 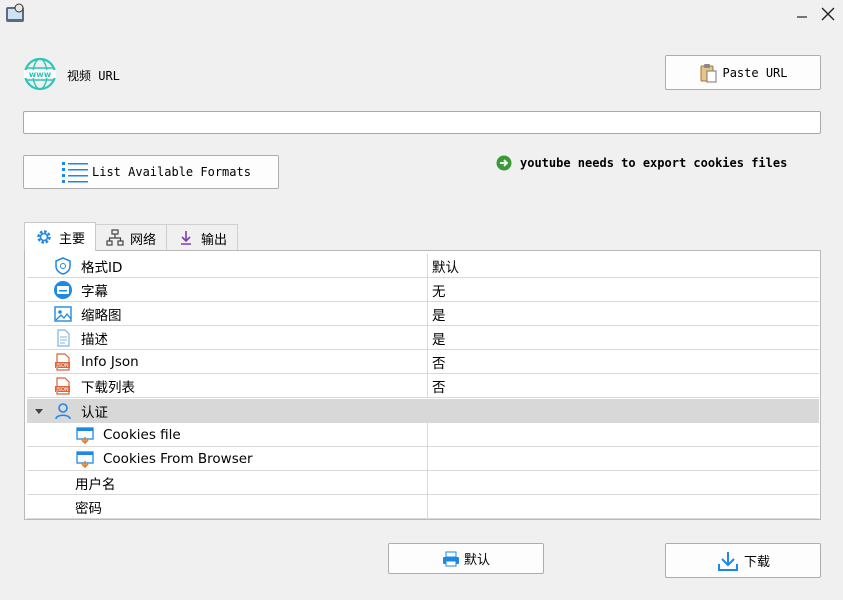 What do you see at coordinates (423, 362) in the screenshot?
I see `property-row-info-json: JSON Info Json 否` at bounding box center [423, 362].